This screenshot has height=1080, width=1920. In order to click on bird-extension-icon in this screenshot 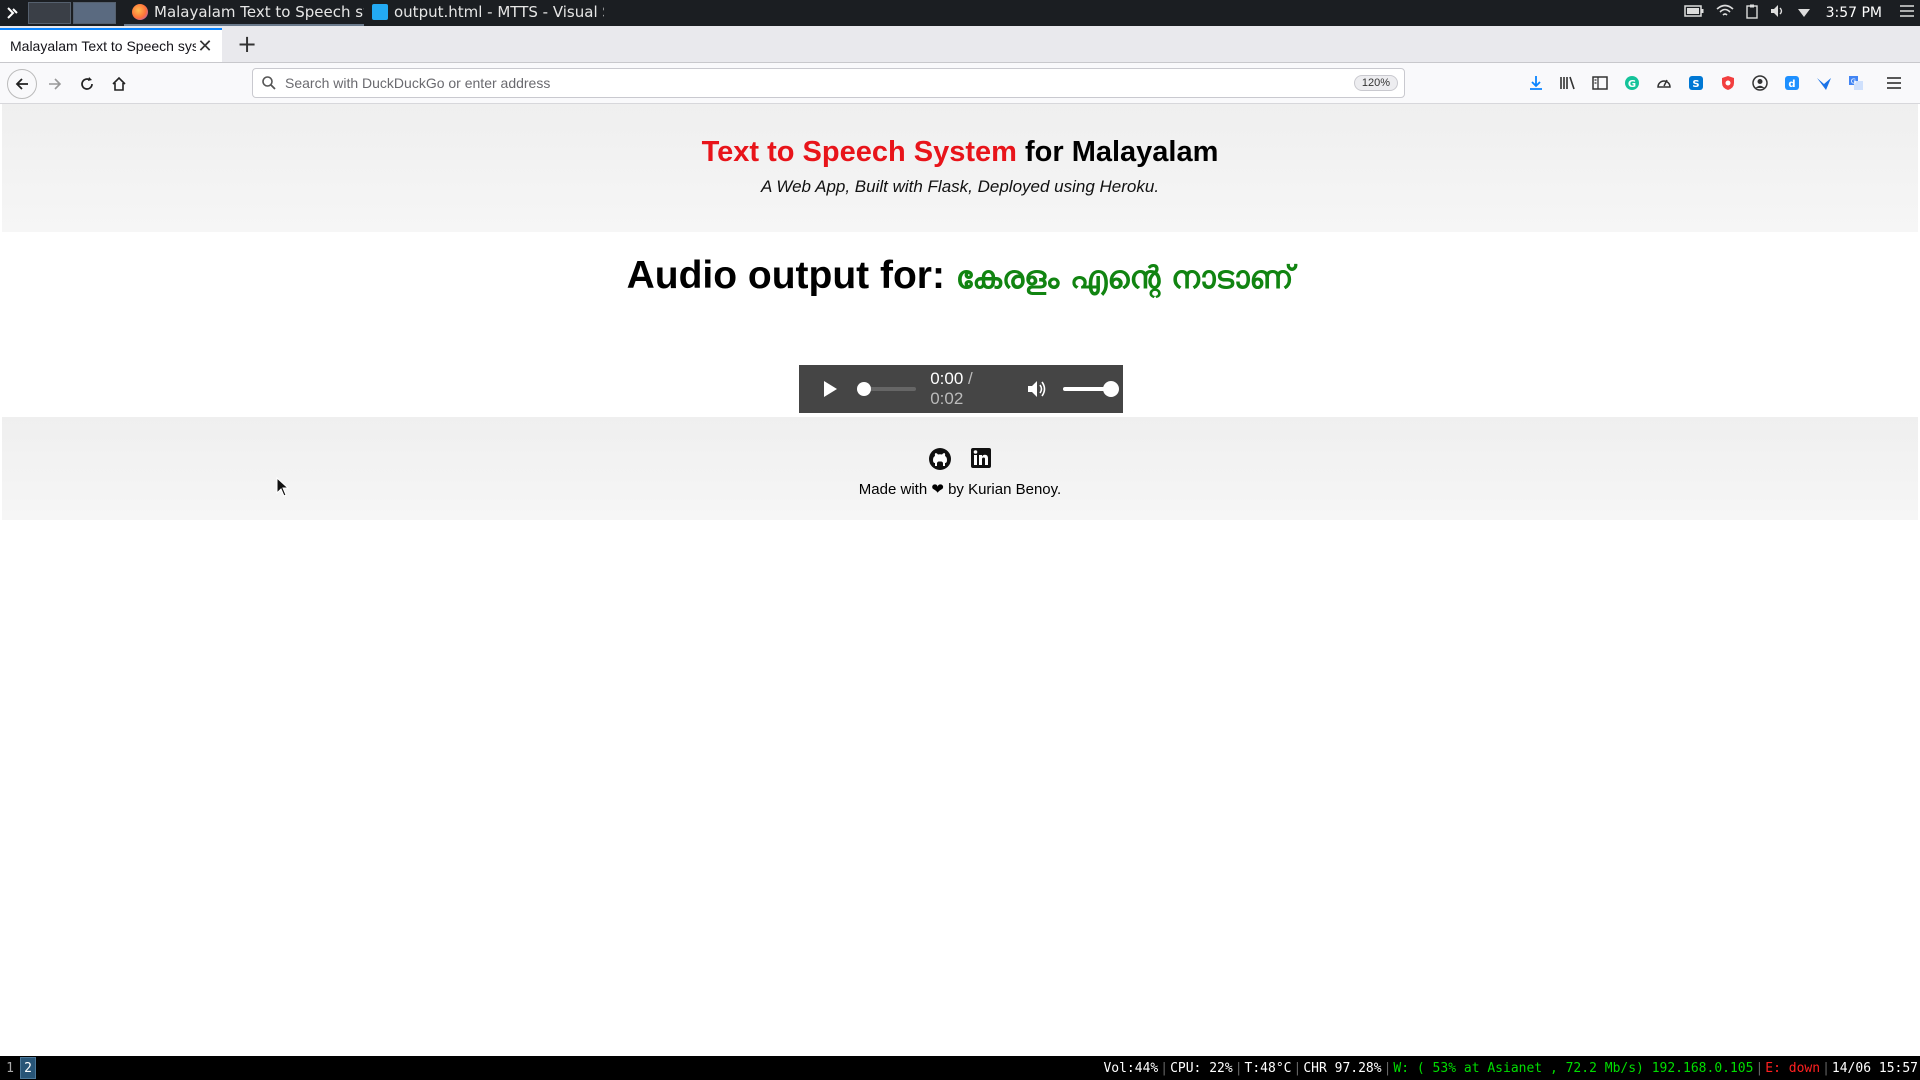, I will do `click(1824, 83)`.